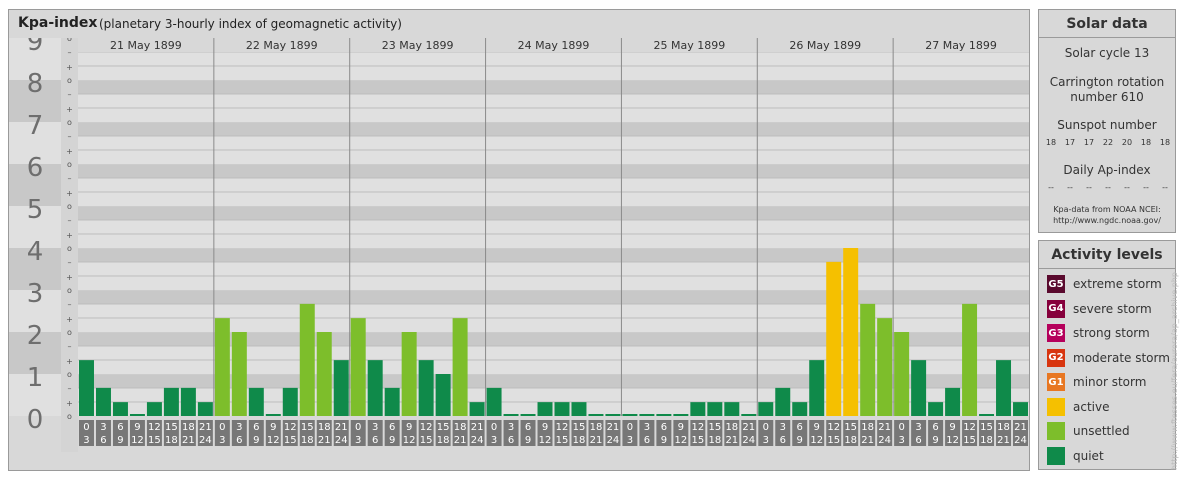 The image size is (1184, 480). Describe the element at coordinates (901, 427) in the screenshot. I see `interval-start-label: 0` at that location.